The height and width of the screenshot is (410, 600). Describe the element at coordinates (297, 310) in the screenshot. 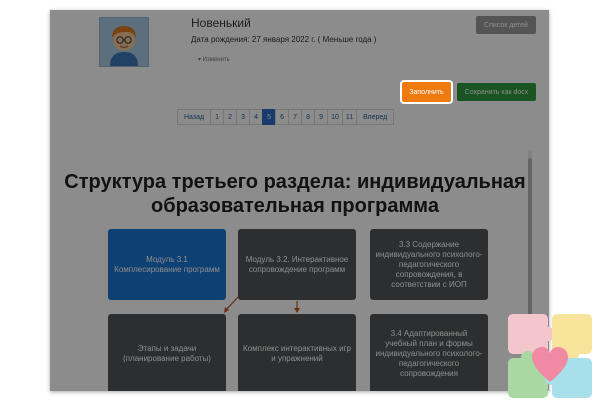

I see `arrow-head-games-icon` at that location.